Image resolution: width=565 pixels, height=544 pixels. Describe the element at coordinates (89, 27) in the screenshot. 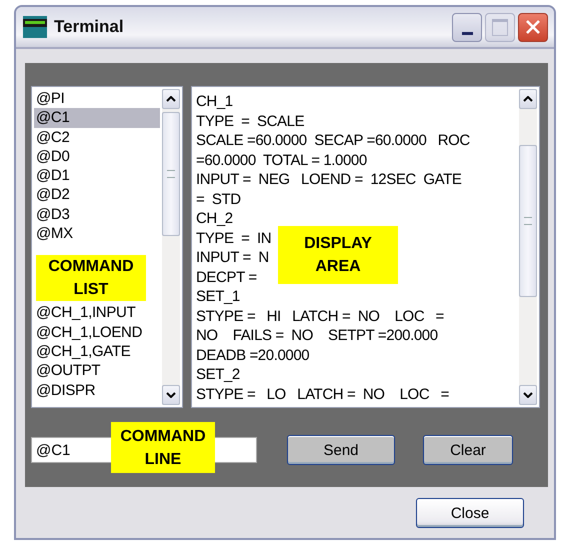

I see `window-title: Terminal` at that location.